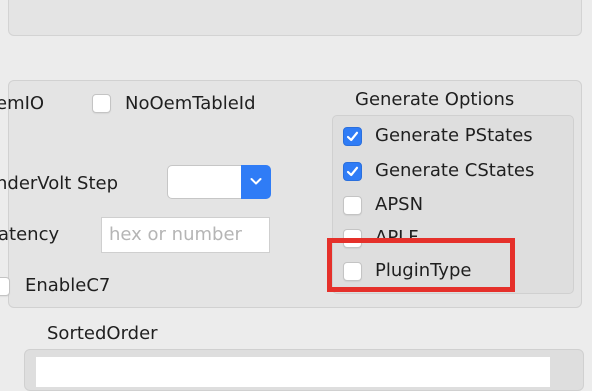 The width and height of the screenshot is (592, 391). What do you see at coordinates (454, 171) in the screenshot?
I see `generate-cstates-label: Generate CStates` at bounding box center [454, 171].